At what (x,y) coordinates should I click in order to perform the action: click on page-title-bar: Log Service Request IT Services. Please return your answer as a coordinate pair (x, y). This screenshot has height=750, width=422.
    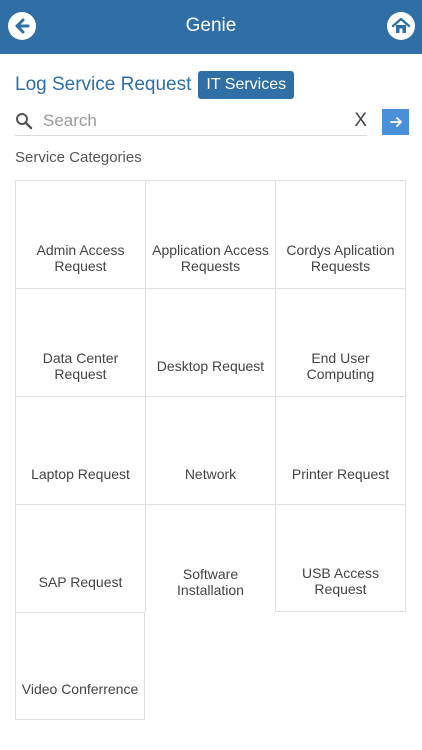
    Looking at the image, I should click on (155, 85).